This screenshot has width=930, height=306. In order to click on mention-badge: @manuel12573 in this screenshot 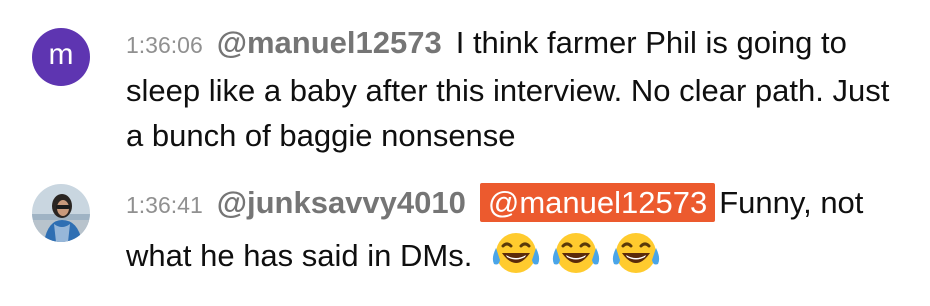, I will do `click(597, 202)`.